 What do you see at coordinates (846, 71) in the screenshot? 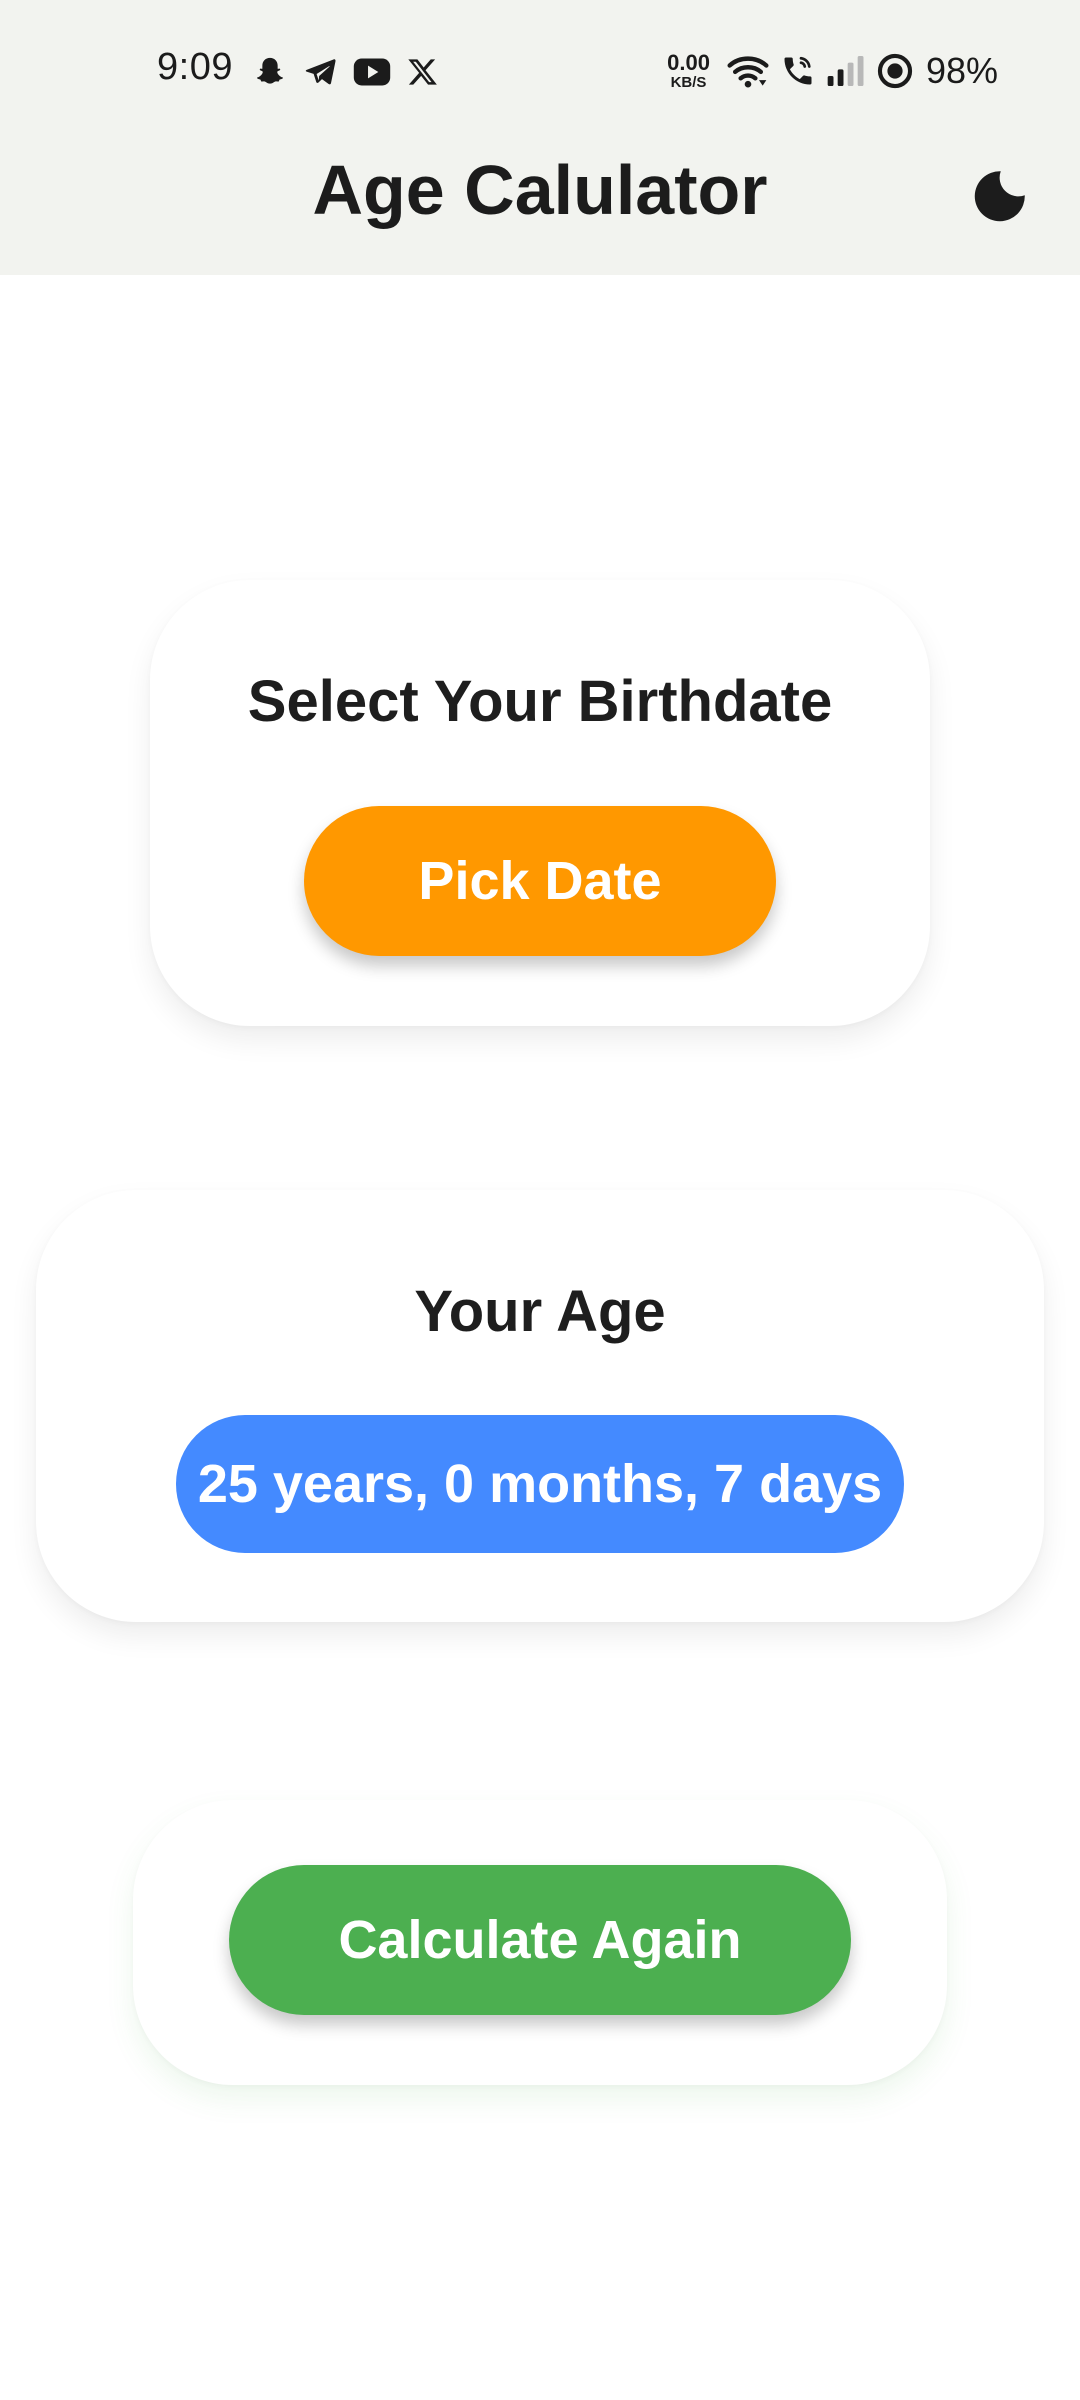
I see `signal-icon` at bounding box center [846, 71].